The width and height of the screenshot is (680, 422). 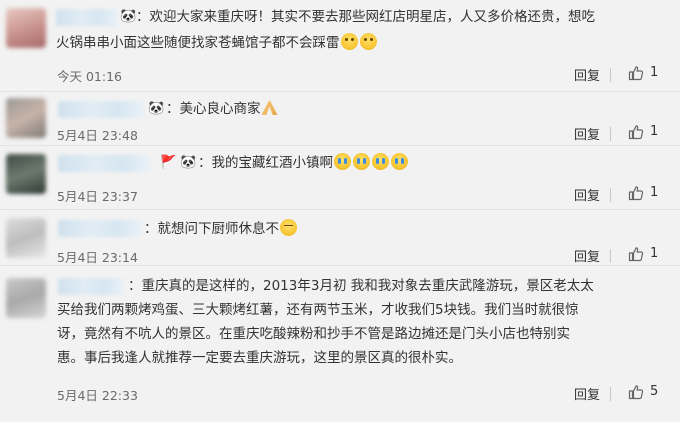 I want to click on pray-emoji, so click(x=269, y=108).